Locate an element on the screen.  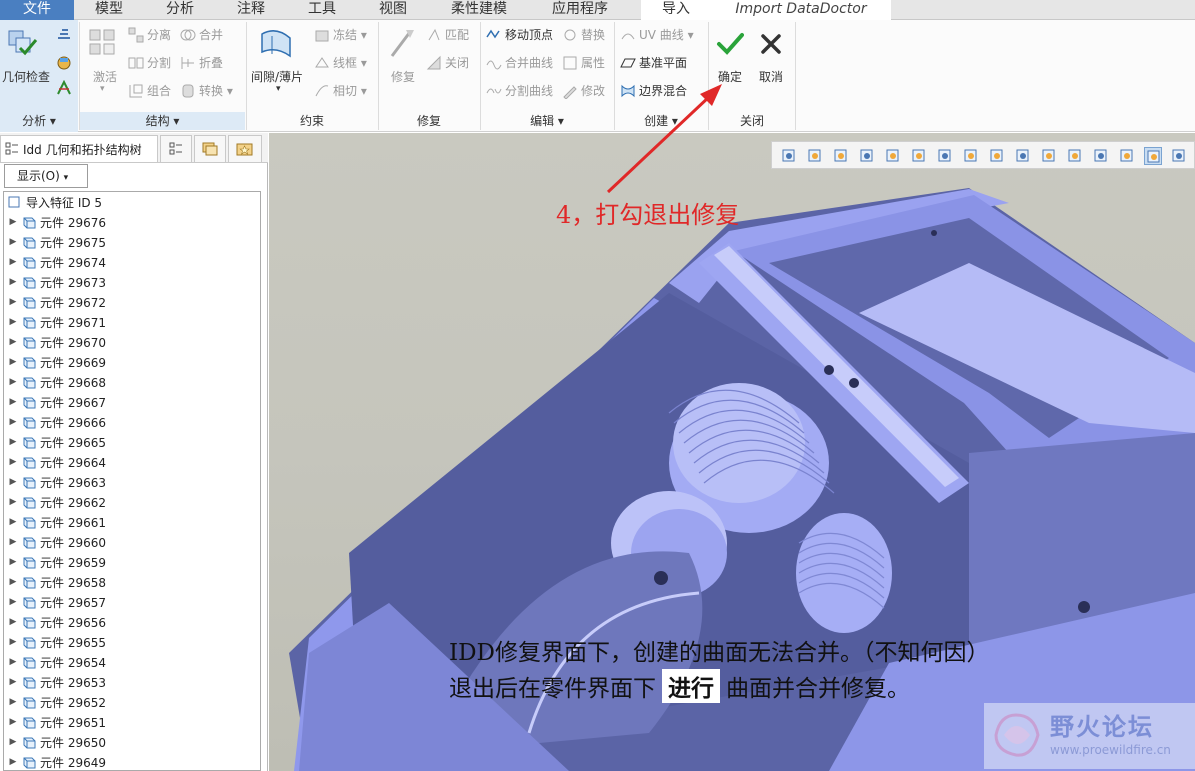
tree-item-component: ▶ 元件 29655 is located at coordinates (56, 642).